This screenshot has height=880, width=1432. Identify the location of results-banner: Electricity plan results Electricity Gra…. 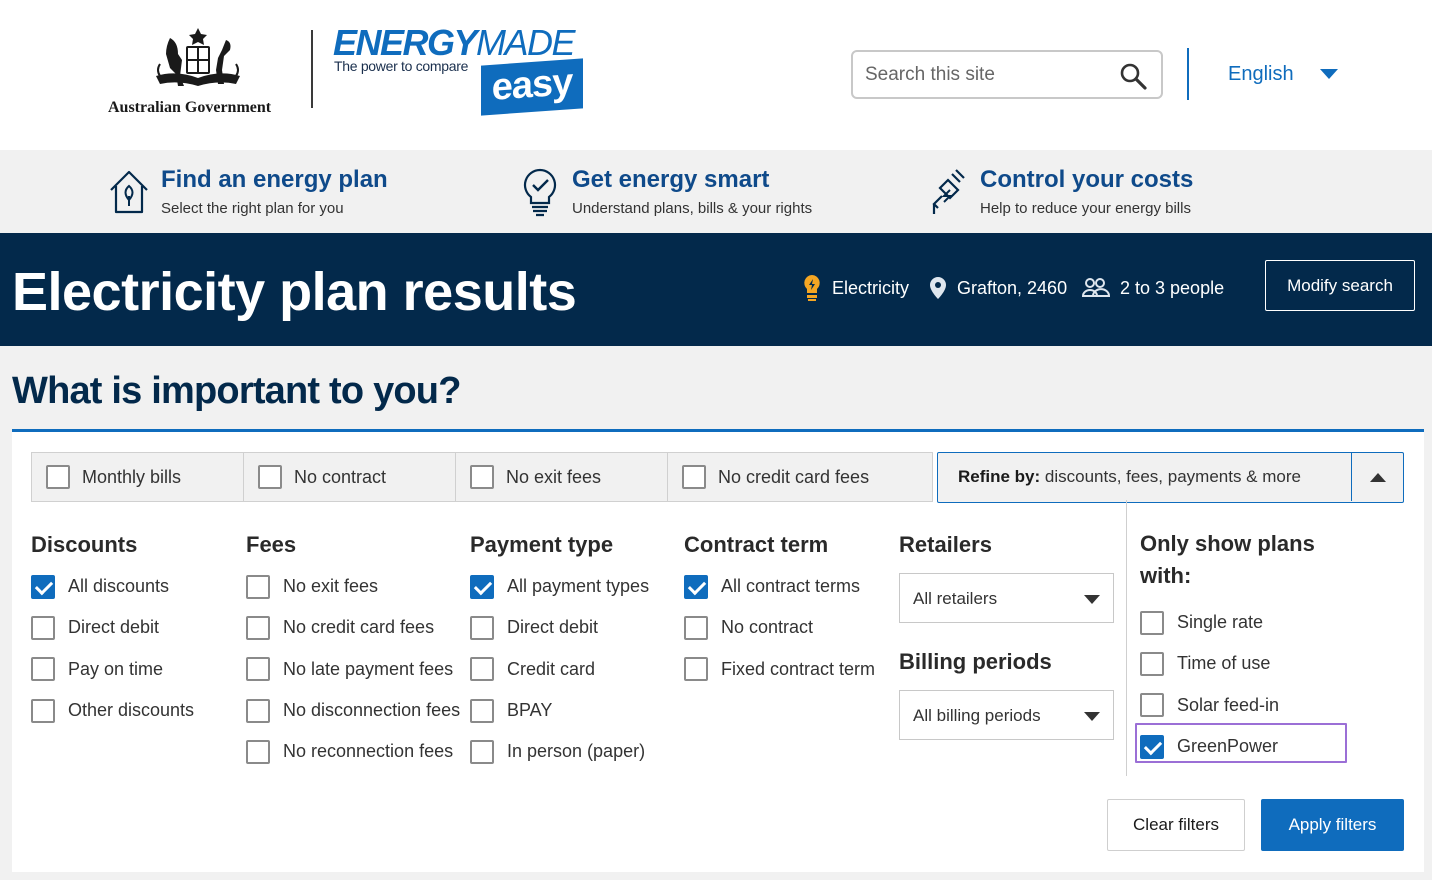
(716, 289).